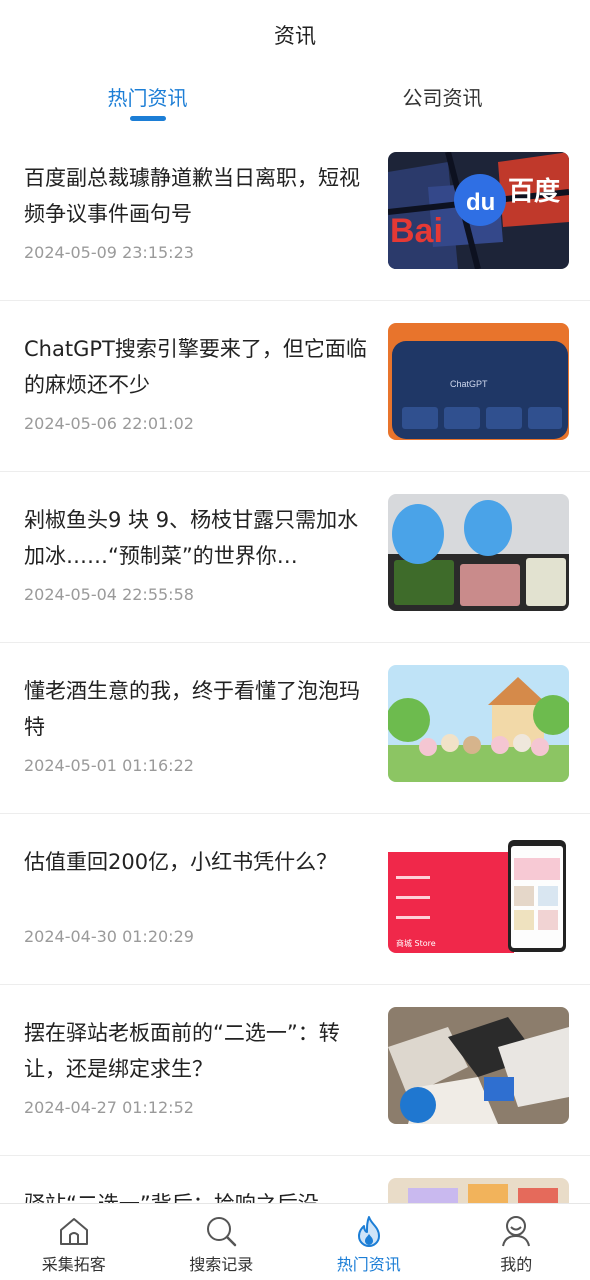 The height and width of the screenshot is (1280, 590). What do you see at coordinates (109, 594) in the screenshot?
I see `article-date: 2024-05-04 22:55:58` at bounding box center [109, 594].